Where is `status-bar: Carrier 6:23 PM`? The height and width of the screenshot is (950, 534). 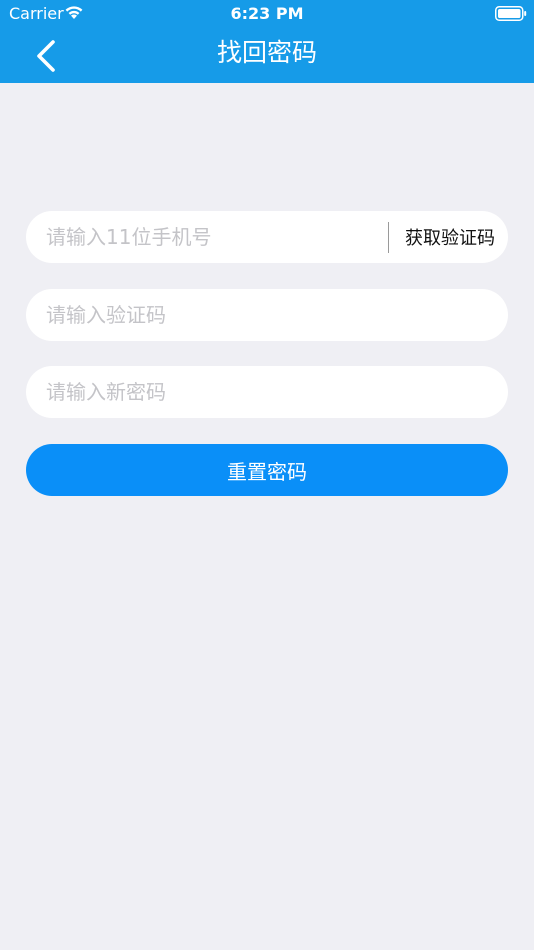
status-bar: Carrier 6:23 PM is located at coordinates (267, 14).